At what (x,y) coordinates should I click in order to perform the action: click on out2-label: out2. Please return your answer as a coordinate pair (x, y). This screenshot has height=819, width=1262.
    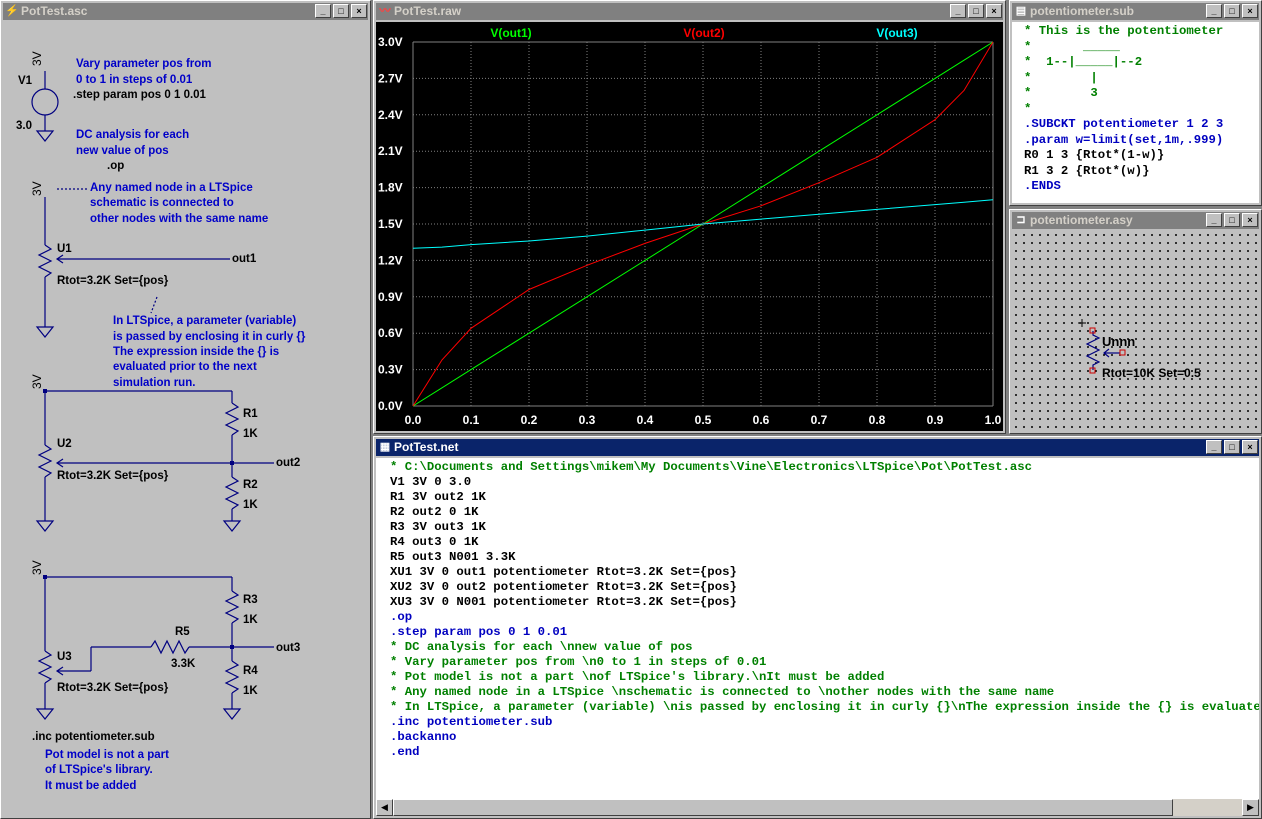
    Looking at the image, I should click on (288, 463).